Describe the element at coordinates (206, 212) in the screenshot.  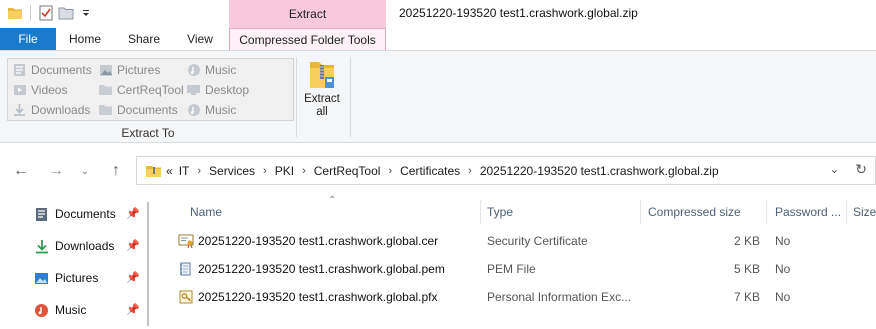
I see `column-header-name: Name` at that location.